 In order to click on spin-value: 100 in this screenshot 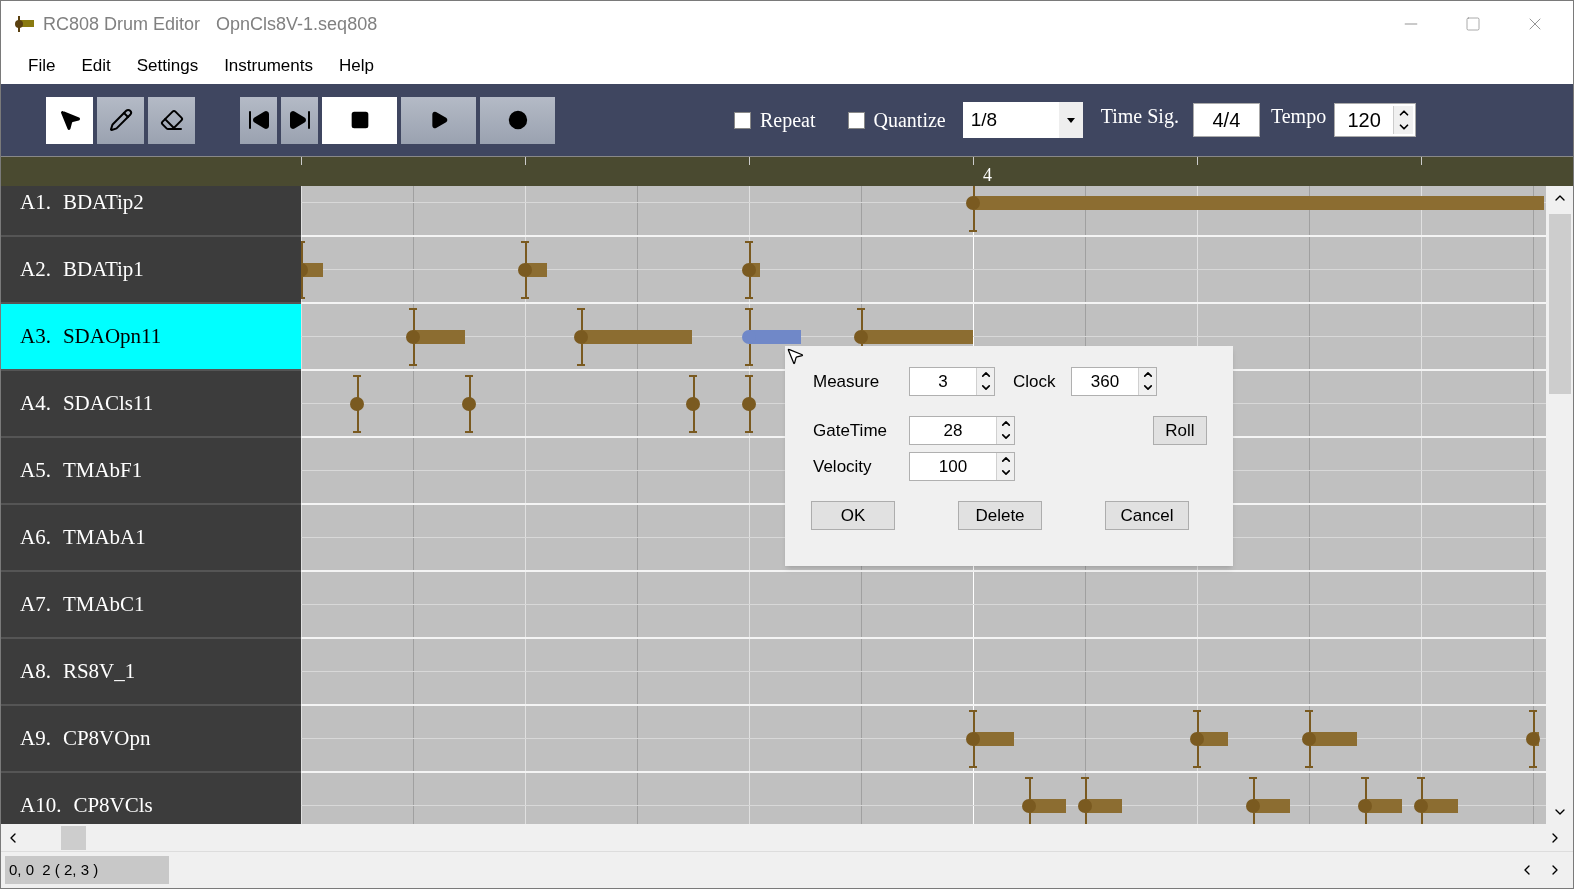, I will do `click(953, 467)`.